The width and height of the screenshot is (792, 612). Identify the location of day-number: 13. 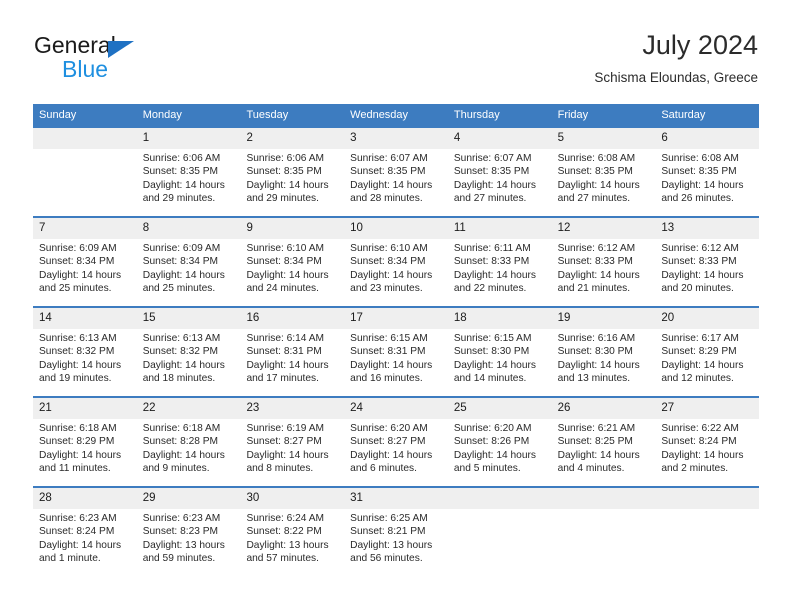
(707, 228).